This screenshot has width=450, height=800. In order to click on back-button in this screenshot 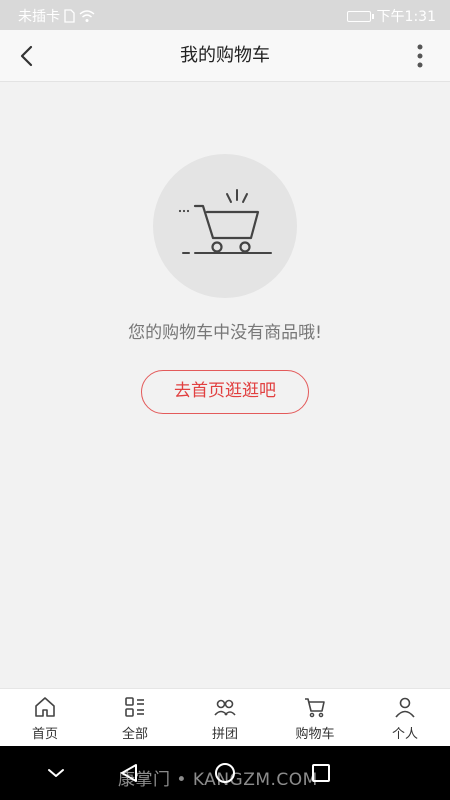, I will do `click(26, 56)`.